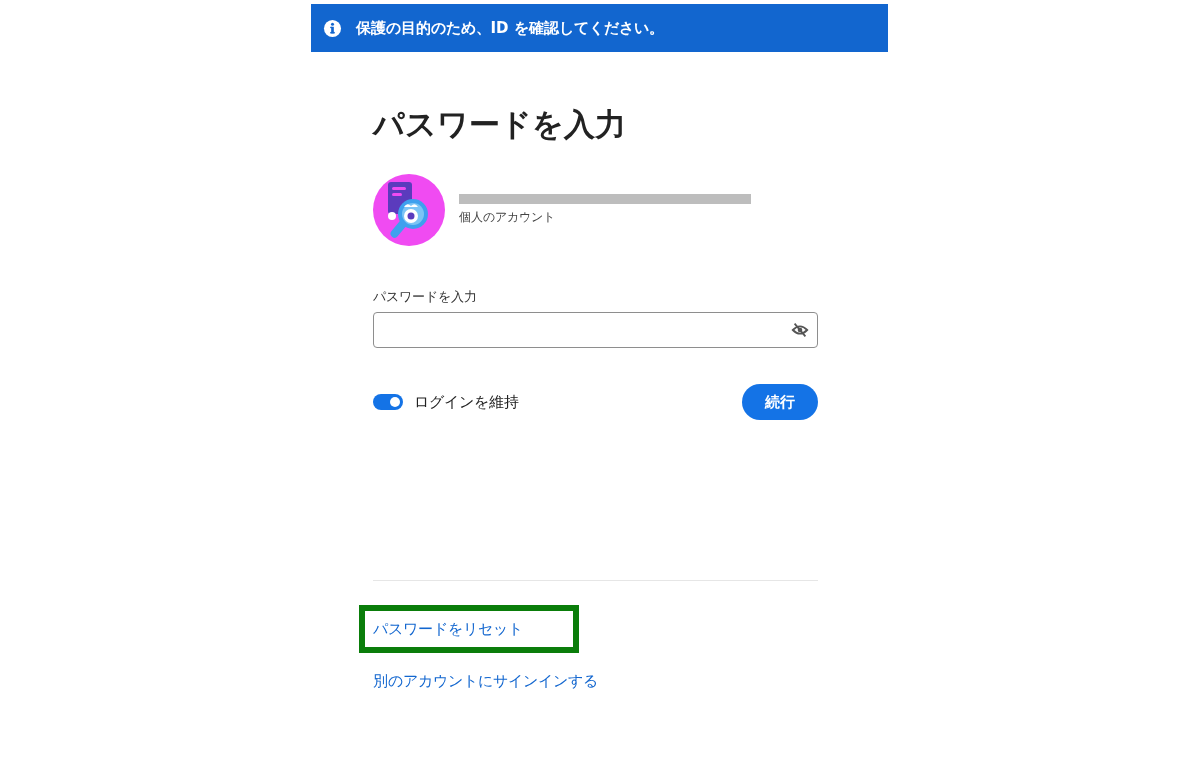 The width and height of the screenshot is (1200, 775). What do you see at coordinates (447, 629) in the screenshot?
I see `text-link: パスワードをリセット` at bounding box center [447, 629].